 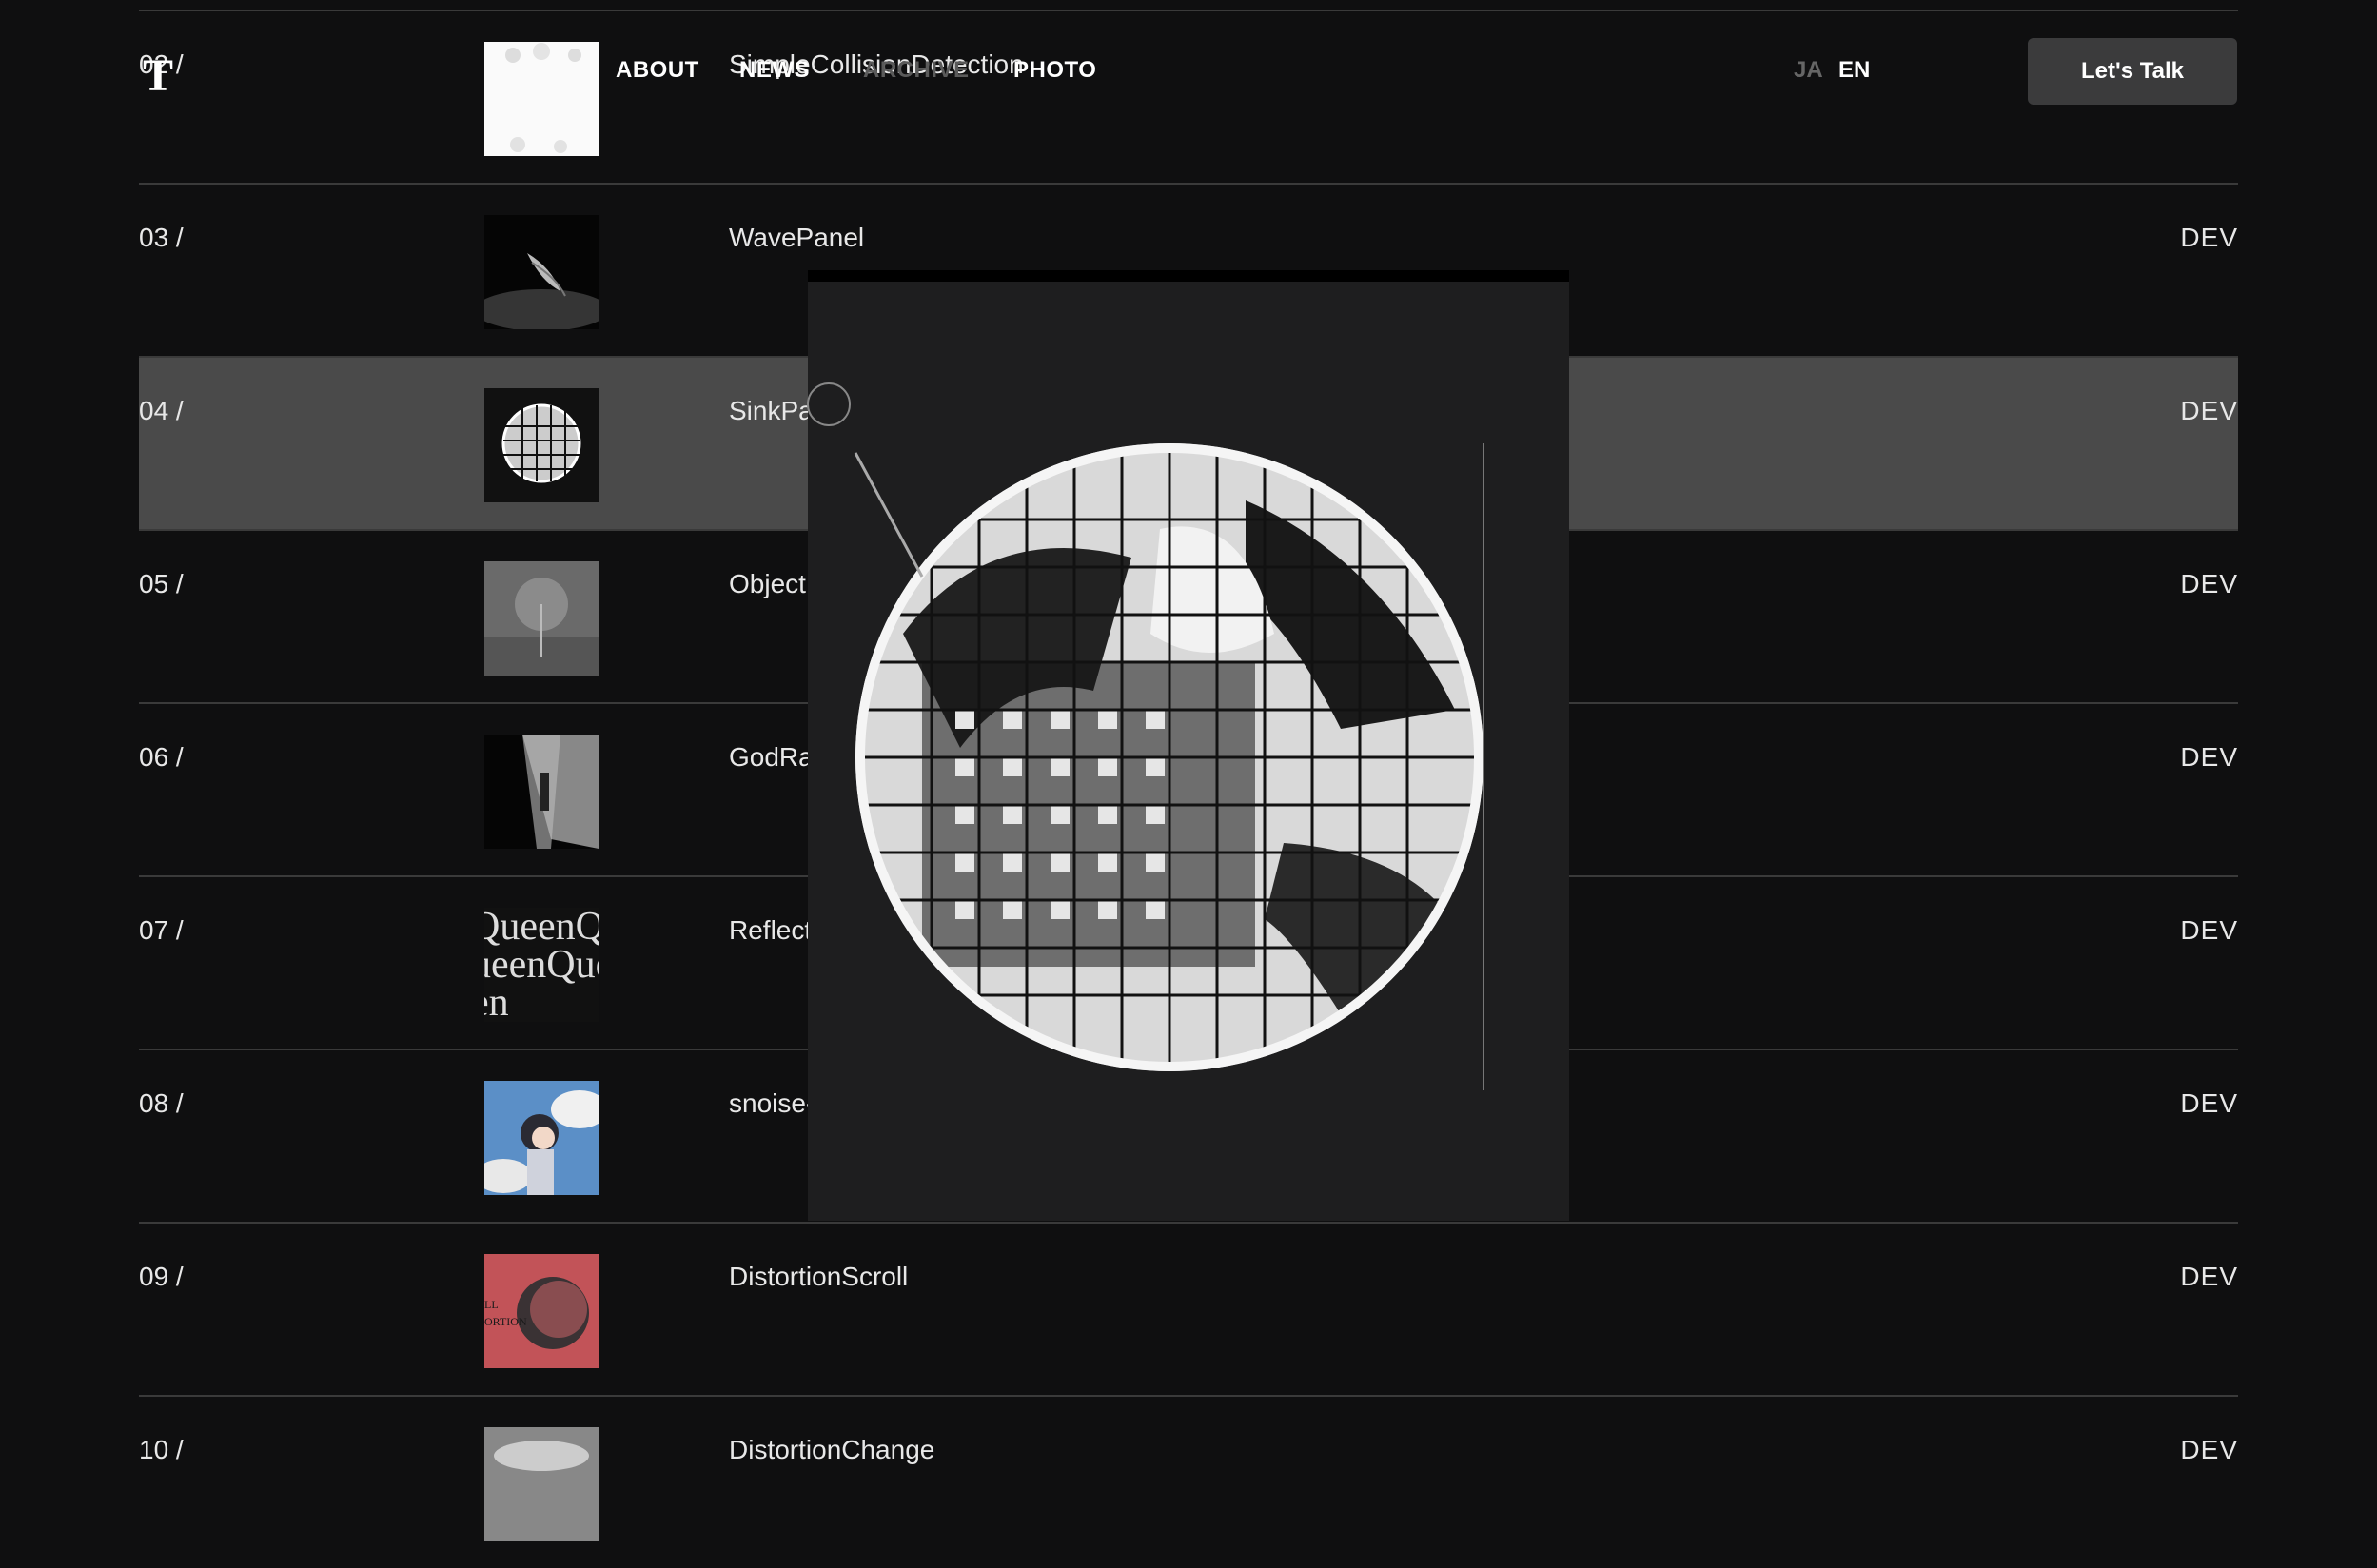 I want to click on thumbnail-distortion-line1: LL, so click(x=492, y=1304).